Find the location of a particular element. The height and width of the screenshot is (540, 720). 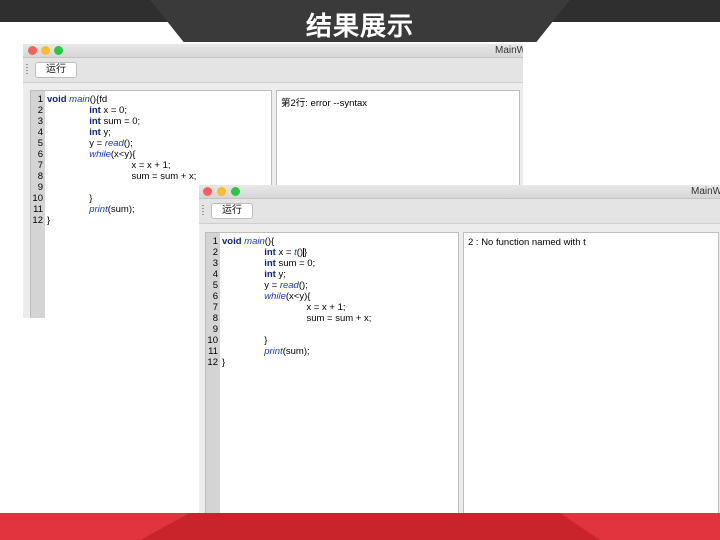

output-message: 第2行: error --syntax is located at coordinates (324, 103).